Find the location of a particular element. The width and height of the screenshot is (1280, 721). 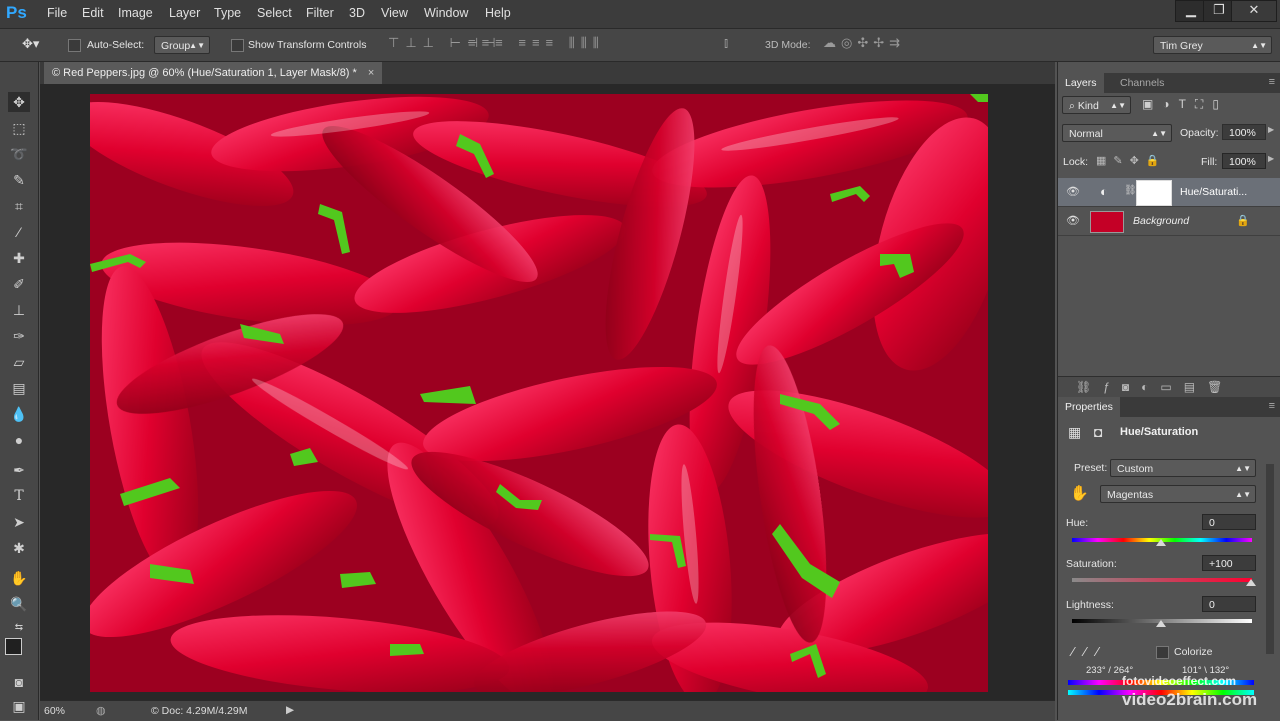

blend-mode-dropdown: Normal ▲▼ is located at coordinates (1117, 133).